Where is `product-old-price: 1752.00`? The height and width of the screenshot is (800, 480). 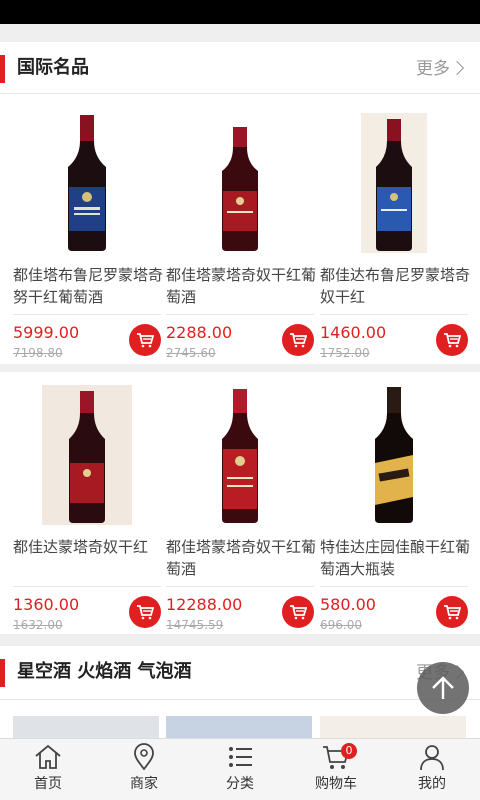
product-old-price: 1752.00 is located at coordinates (345, 353).